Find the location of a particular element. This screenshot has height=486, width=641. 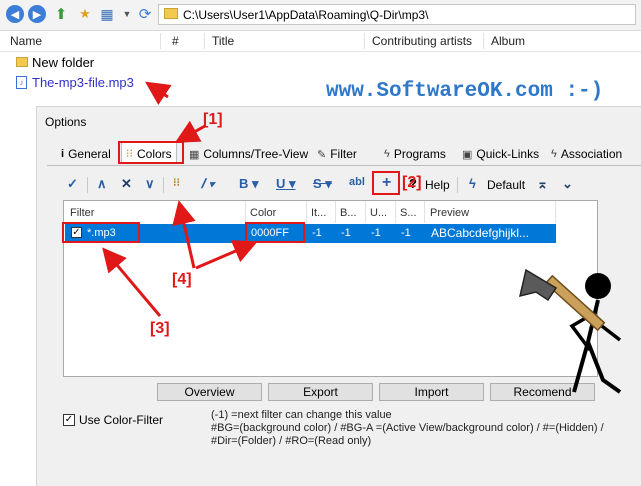

cell-bold: -1 is located at coordinates (346, 233).